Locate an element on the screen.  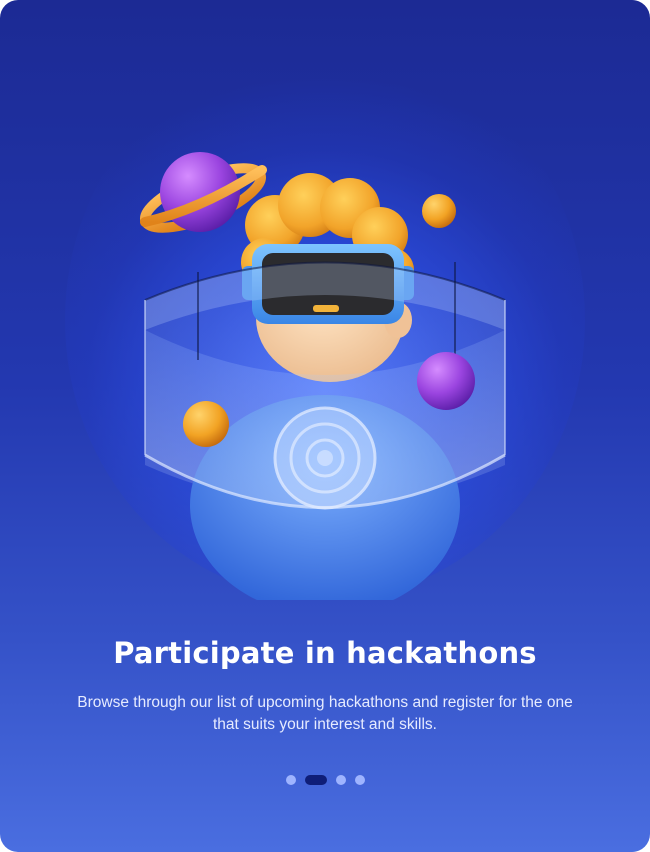
onboarding-title: Participate in hackathons is located at coordinates (325, 653).